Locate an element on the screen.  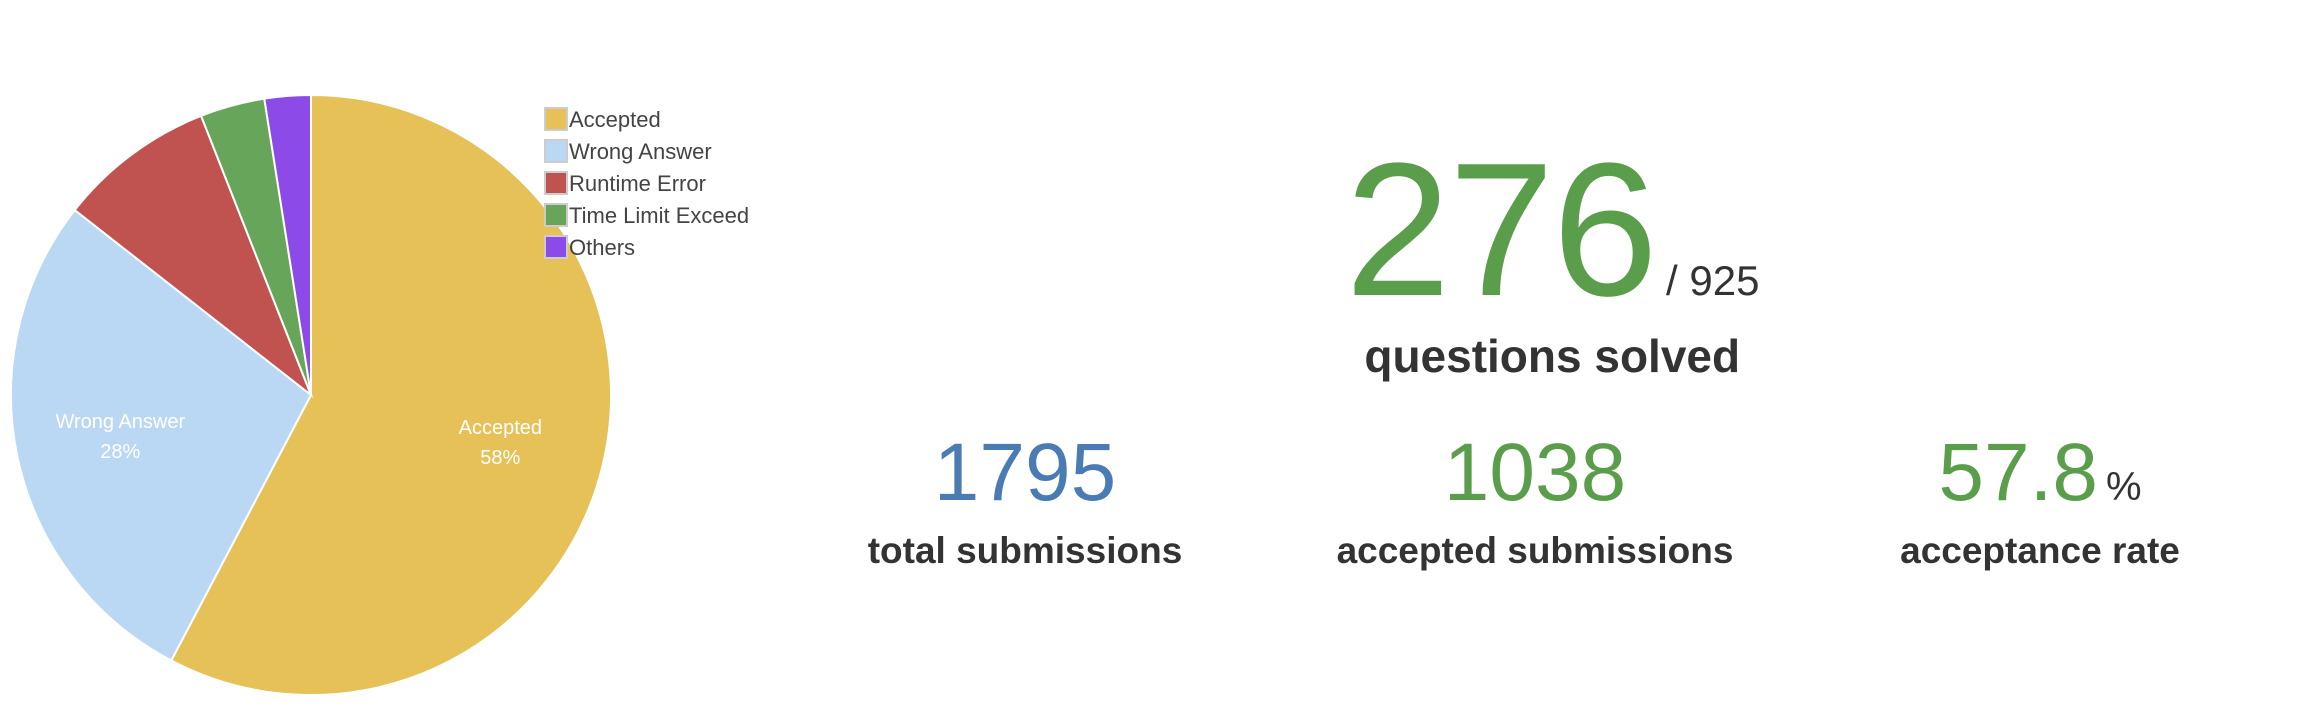
pie-label-name: Wrong Answer is located at coordinates (120, 422).